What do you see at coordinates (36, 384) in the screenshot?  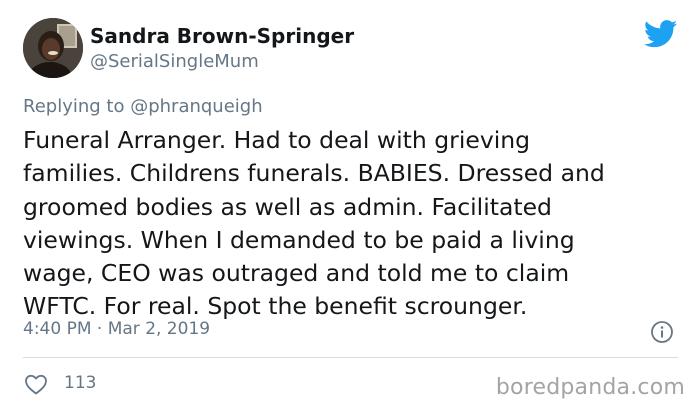 I see `heart-icon` at bounding box center [36, 384].